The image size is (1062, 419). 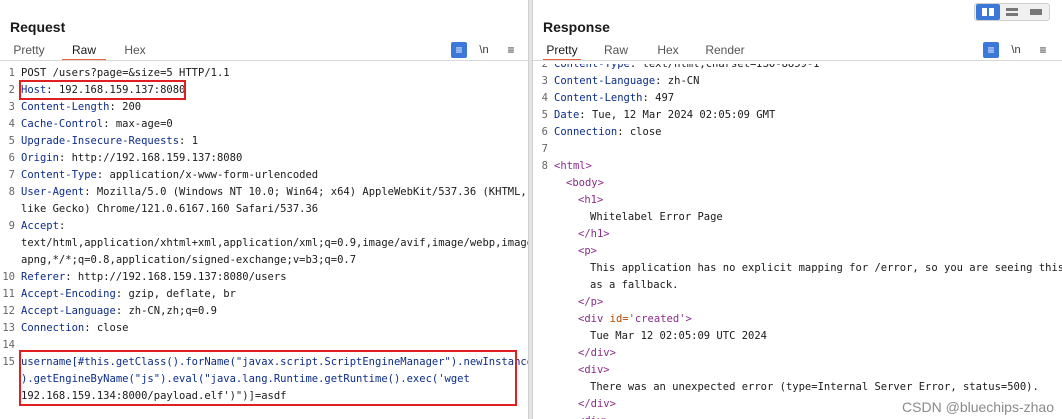 I want to click on code-line: <body>, so click(x=579, y=183).